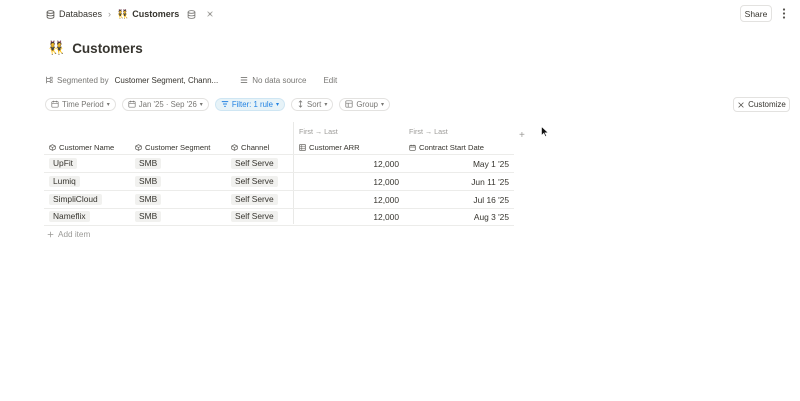 Image resolution: width=800 pixels, height=401 pixels. I want to click on column-header-label: Channel, so click(255, 147).